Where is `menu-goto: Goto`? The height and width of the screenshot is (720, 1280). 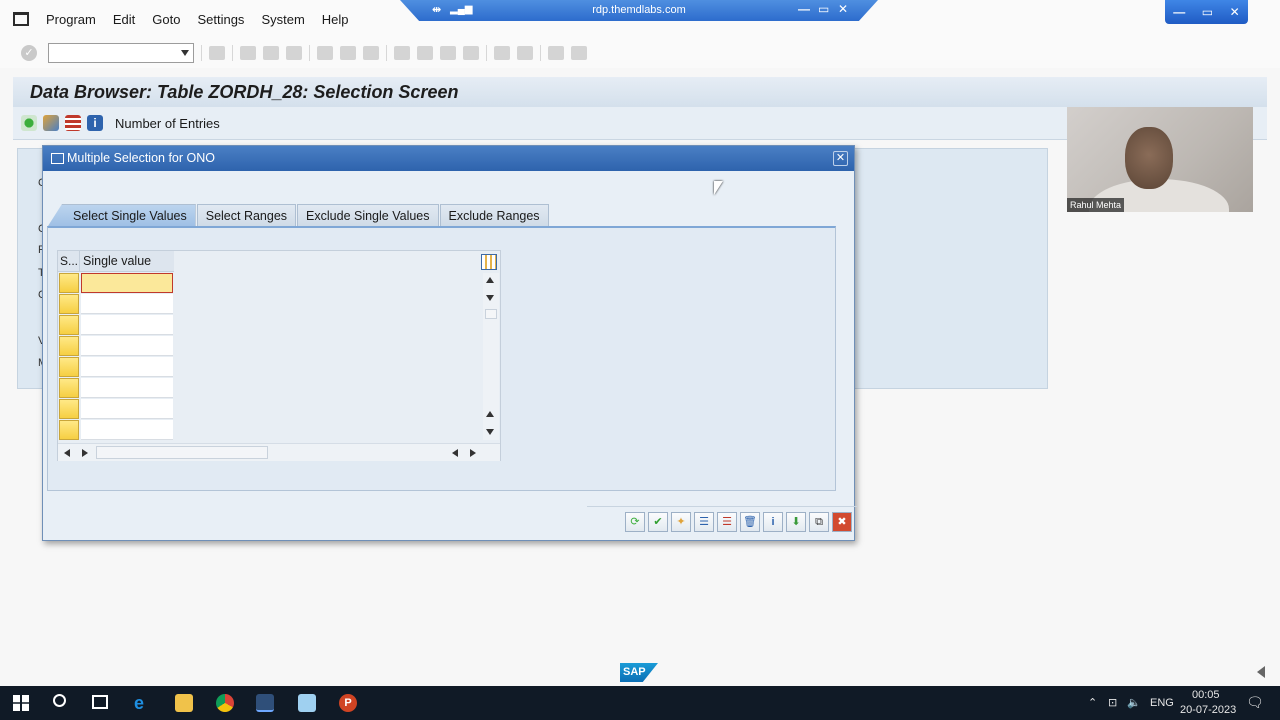 menu-goto: Goto is located at coordinates (166, 19).